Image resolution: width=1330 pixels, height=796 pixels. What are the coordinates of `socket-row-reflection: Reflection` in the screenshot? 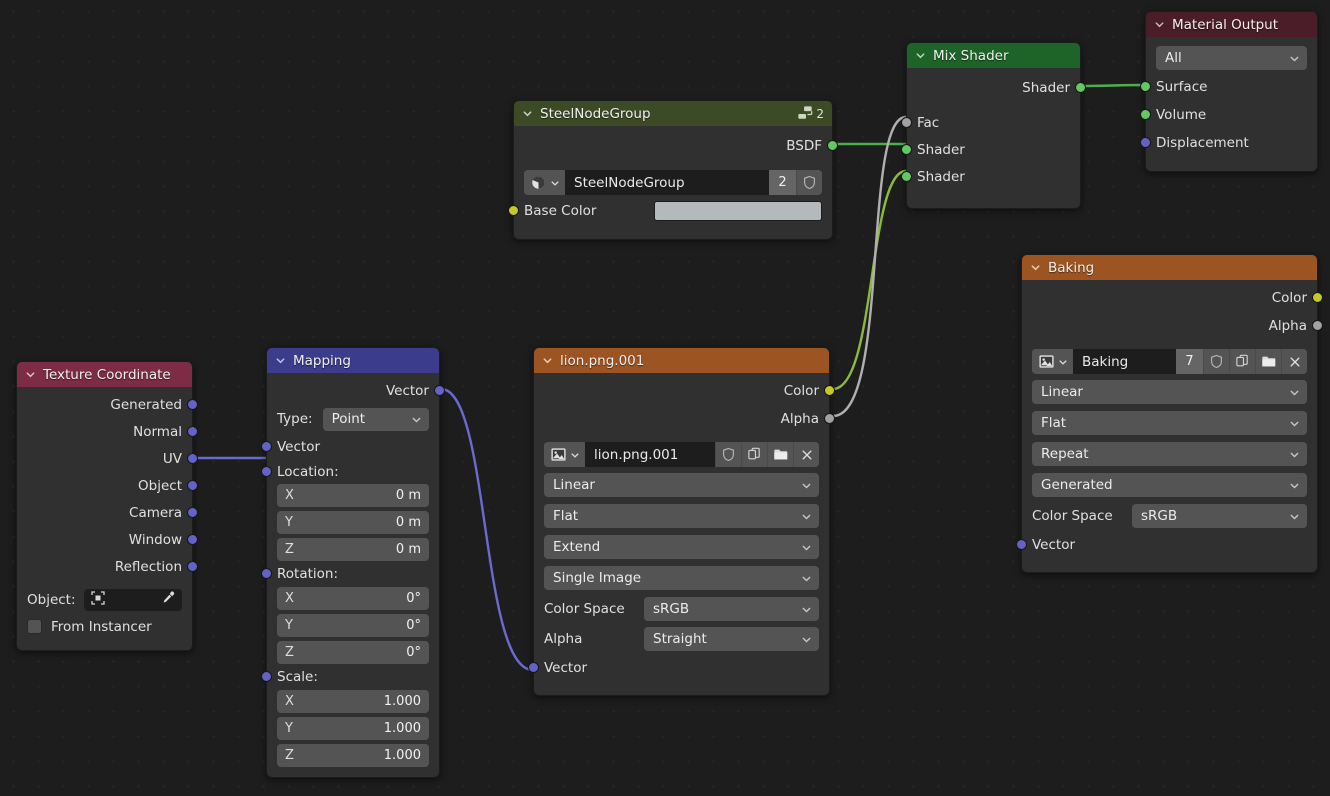 It's located at (107, 566).